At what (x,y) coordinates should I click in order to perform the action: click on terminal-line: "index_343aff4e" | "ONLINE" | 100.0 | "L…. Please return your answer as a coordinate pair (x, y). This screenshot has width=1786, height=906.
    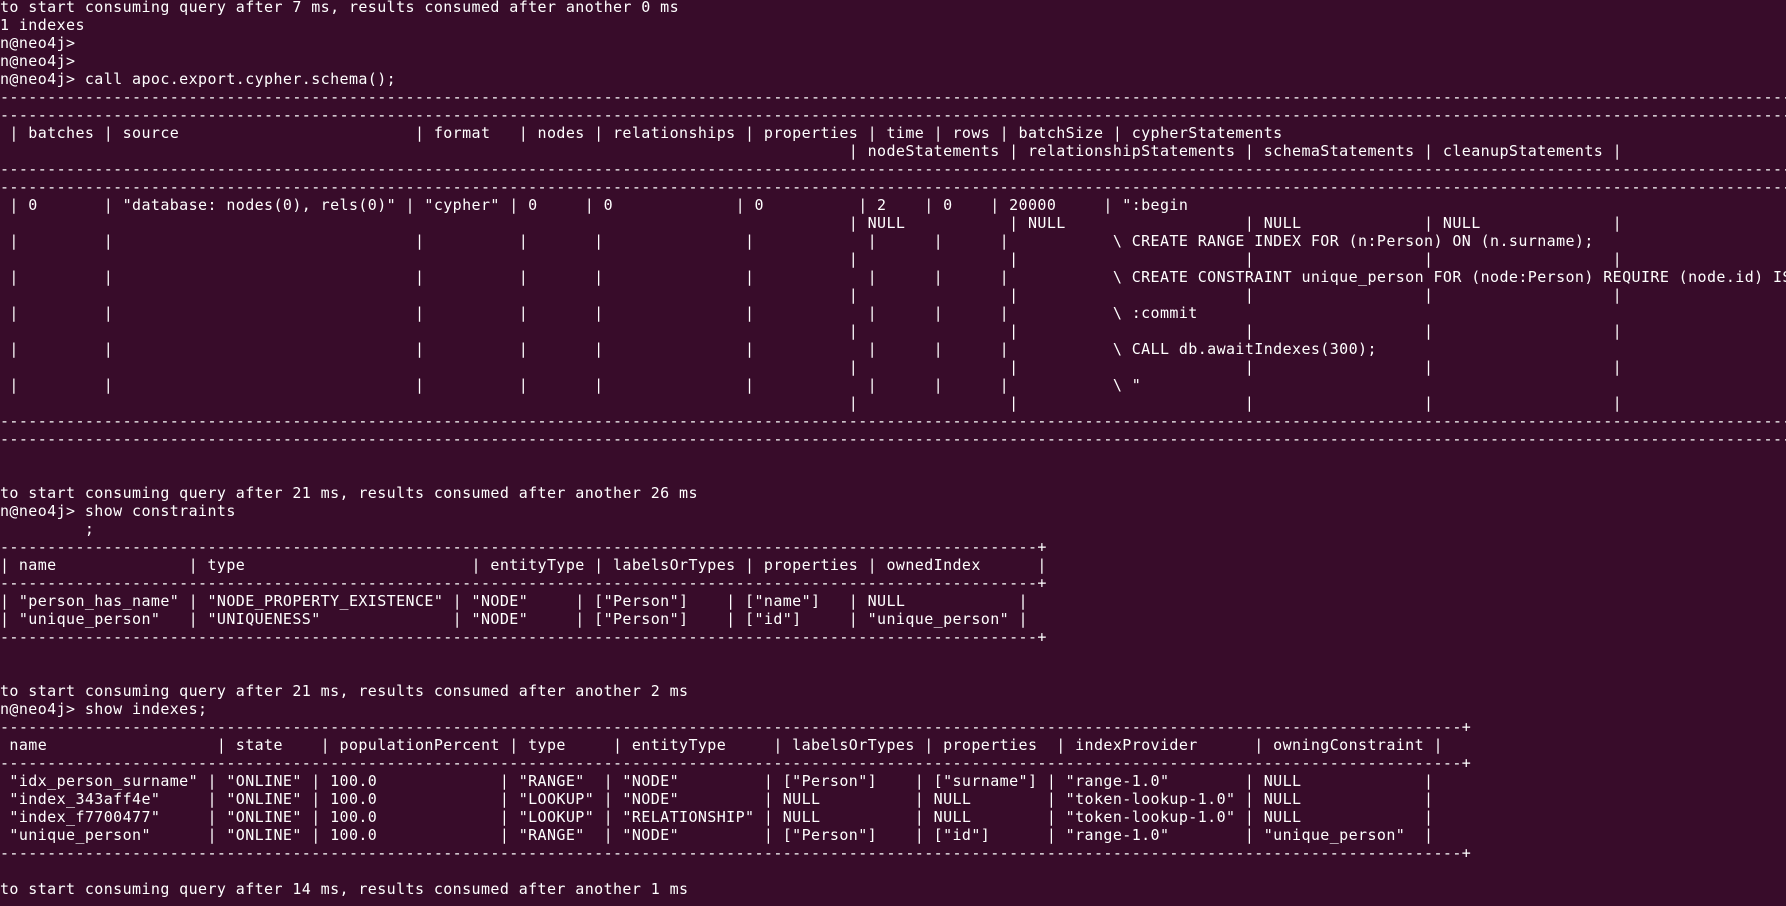
    Looking at the image, I should click on (717, 799).